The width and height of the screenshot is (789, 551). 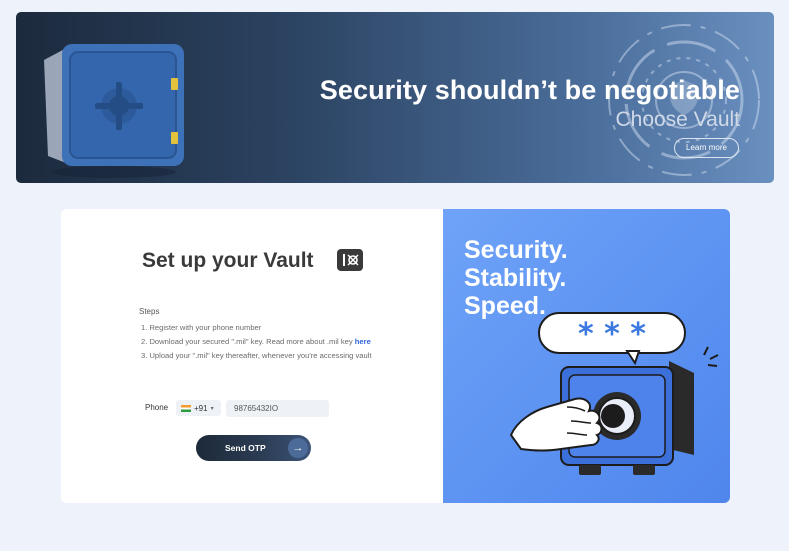 What do you see at coordinates (363, 341) in the screenshot?
I see `mil-key-info-link: here` at bounding box center [363, 341].